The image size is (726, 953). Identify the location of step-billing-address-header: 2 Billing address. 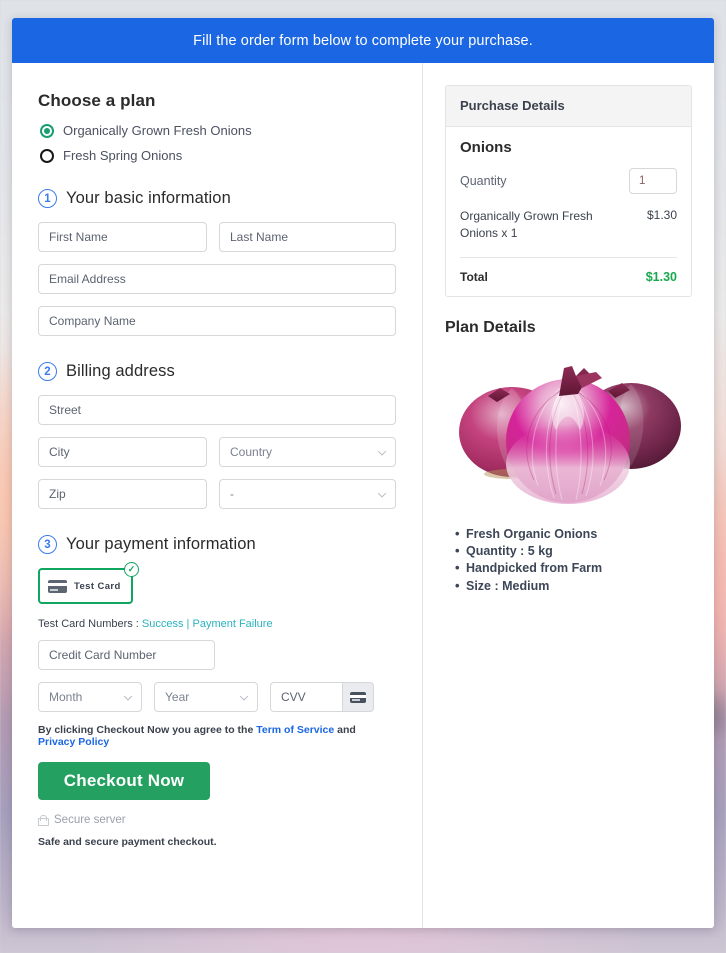
(217, 371).